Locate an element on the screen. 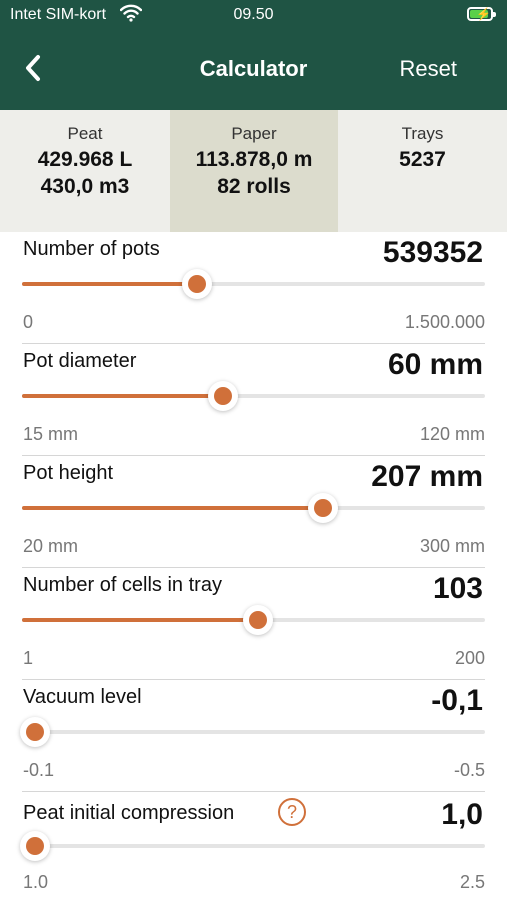 The height and width of the screenshot is (900, 507). slider-value: 207 mm is located at coordinates (427, 476).